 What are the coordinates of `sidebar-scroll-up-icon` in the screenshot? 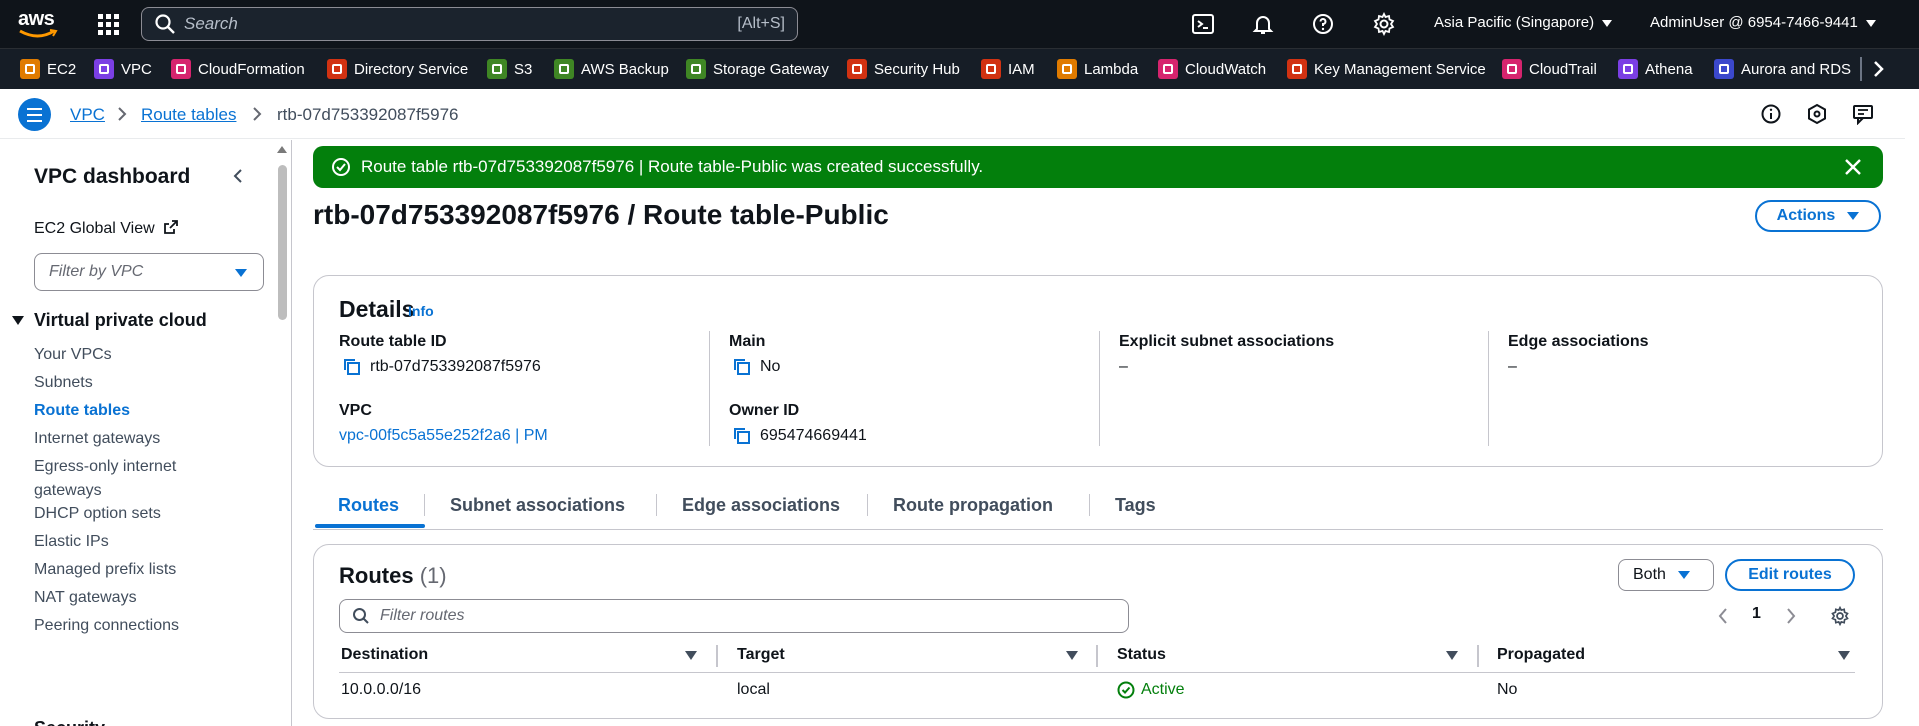 It's located at (282, 149).